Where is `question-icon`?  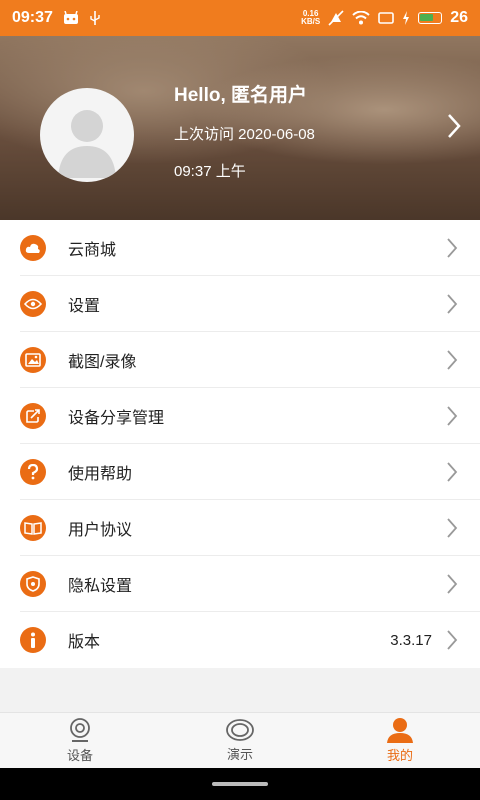
question-icon is located at coordinates (33, 472).